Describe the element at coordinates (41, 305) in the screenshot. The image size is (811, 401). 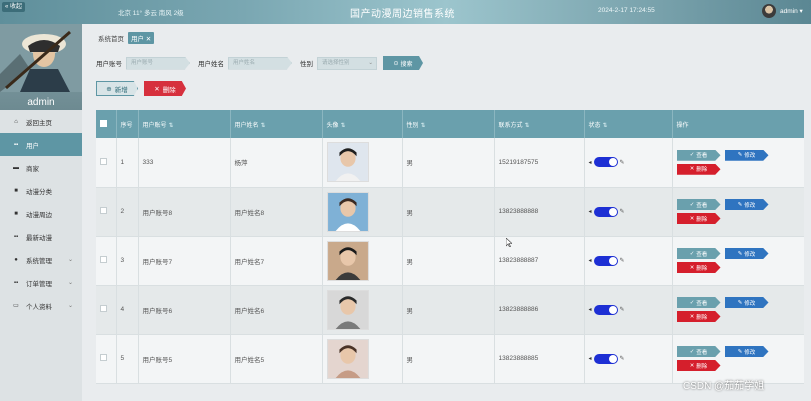
I see `sidebar-item-profile: ▭ 个人资料 ⌄` at that location.